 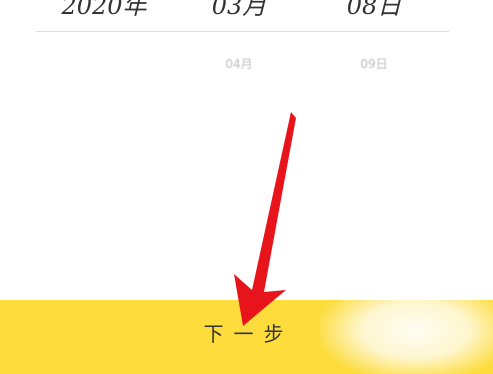 I want to click on picker-year-selected: 2020年, so click(x=104, y=13).